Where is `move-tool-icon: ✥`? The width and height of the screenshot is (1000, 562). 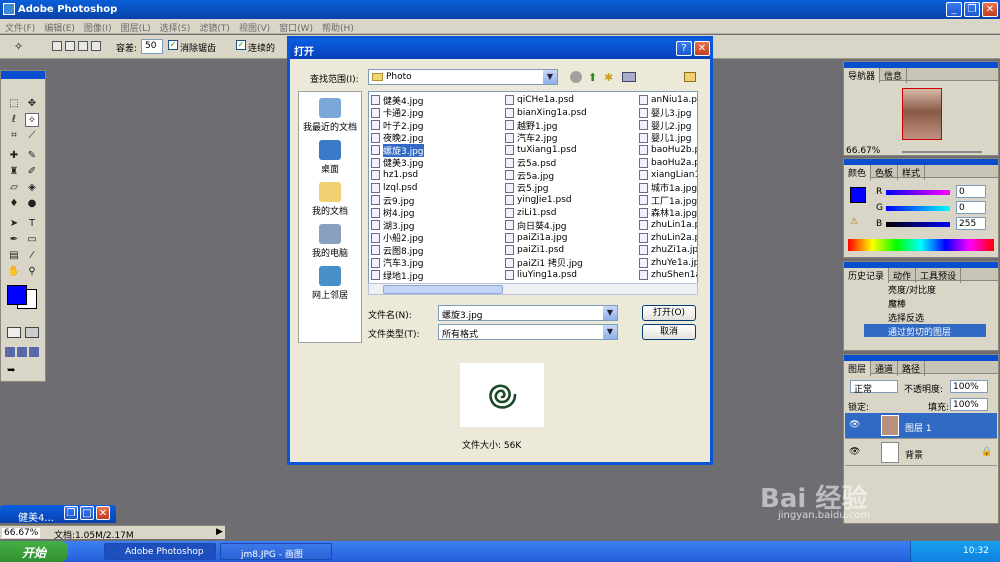 move-tool-icon: ✥ is located at coordinates (32, 104).